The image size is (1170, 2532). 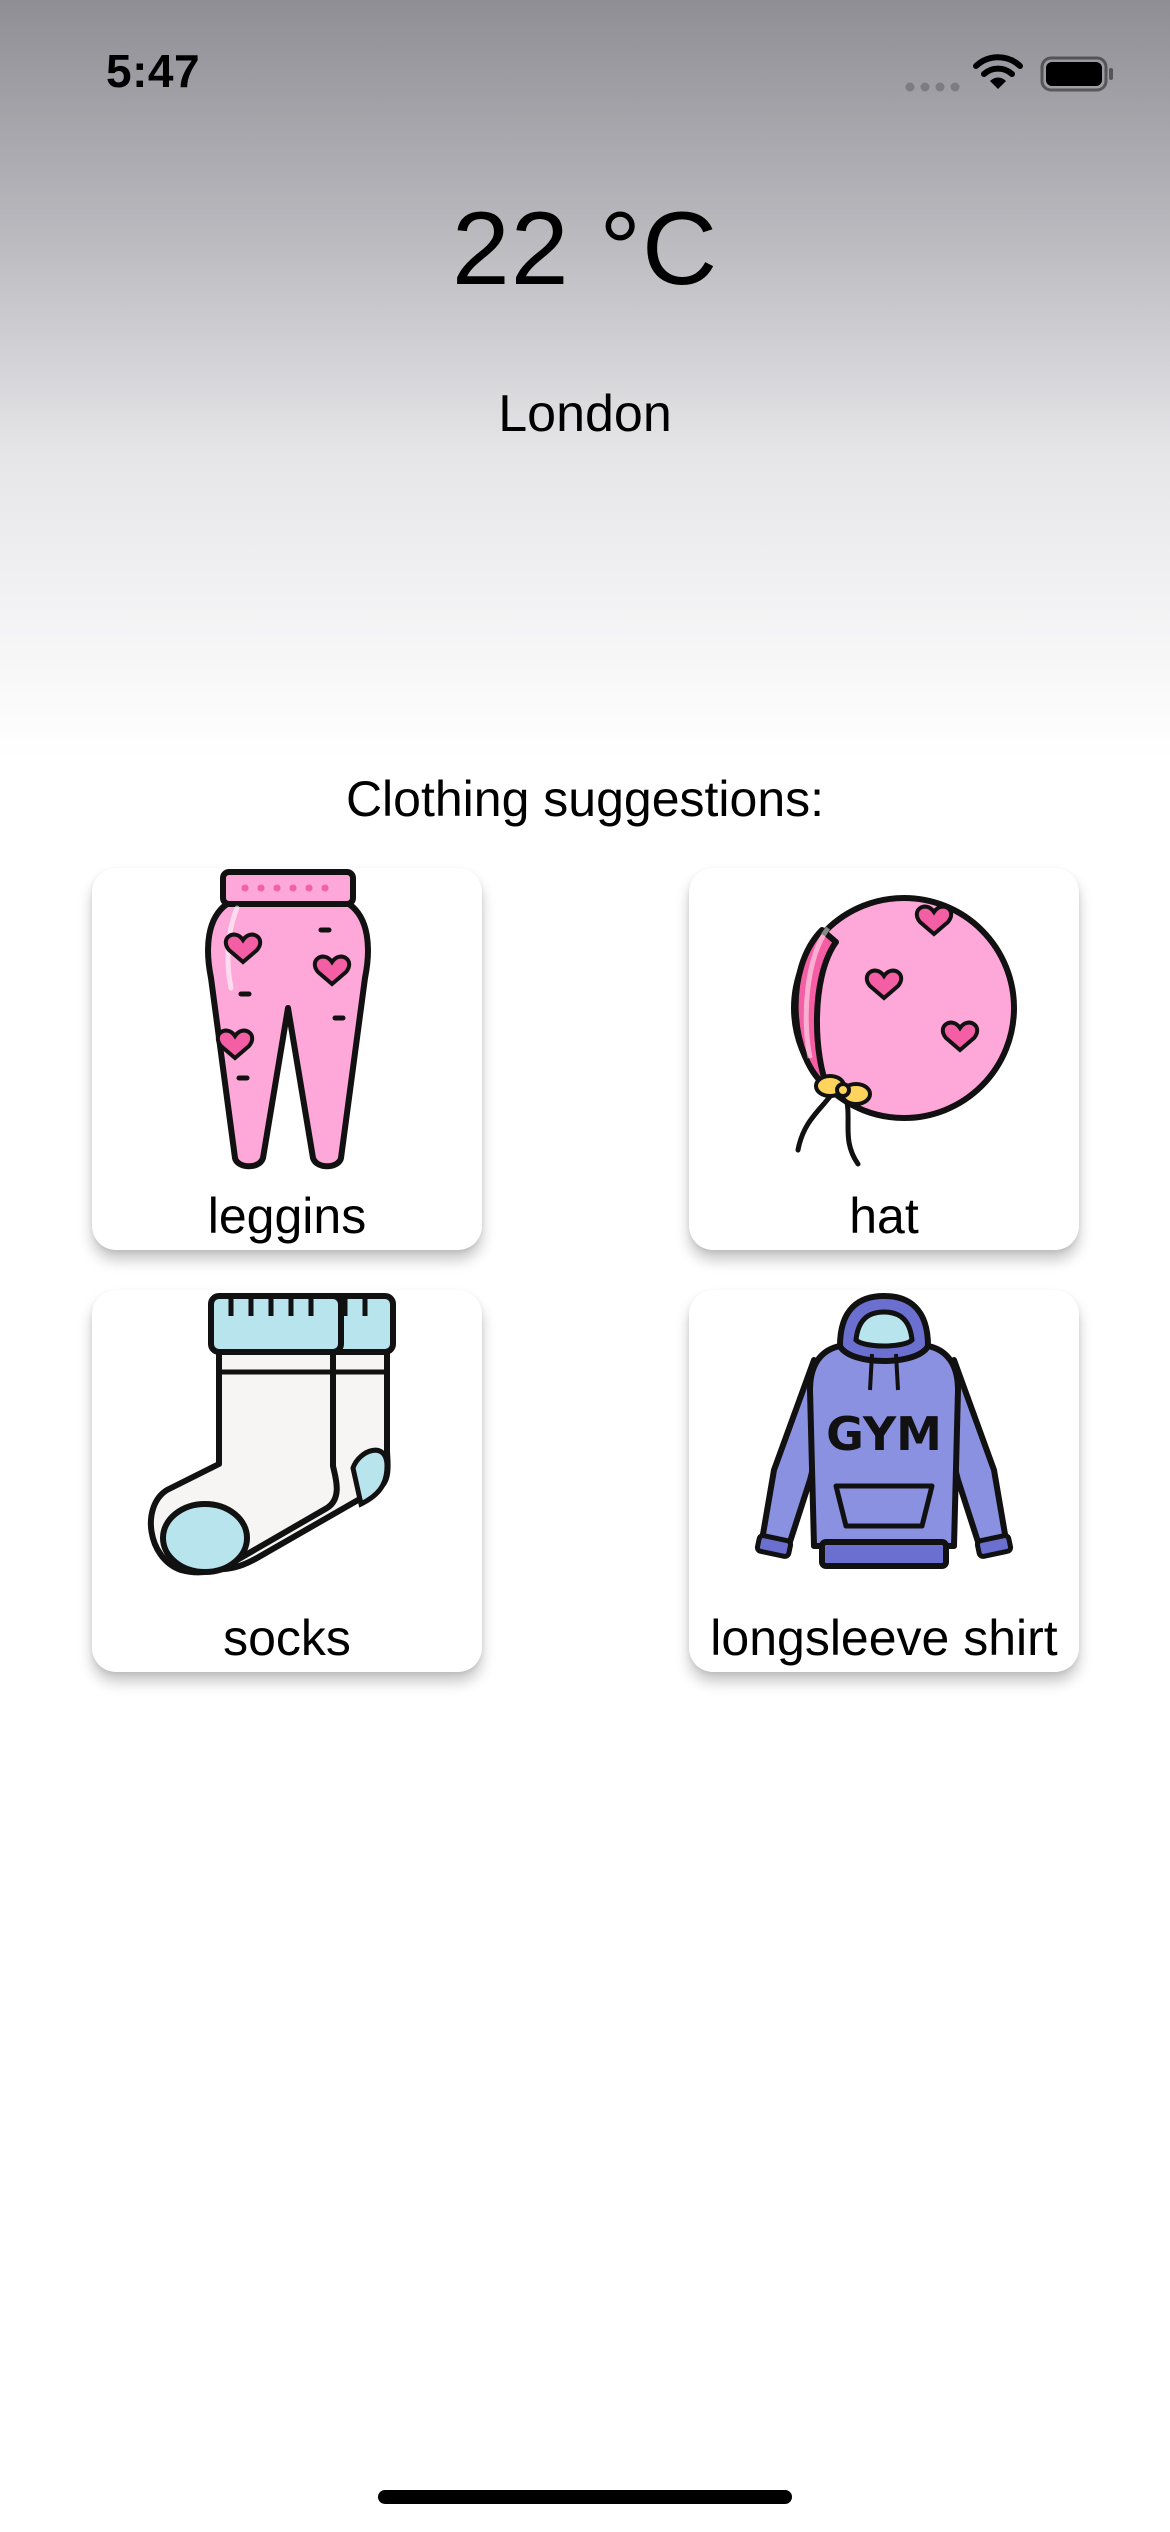 I want to click on bonnet-hat-icon, so click(x=904, y=1031).